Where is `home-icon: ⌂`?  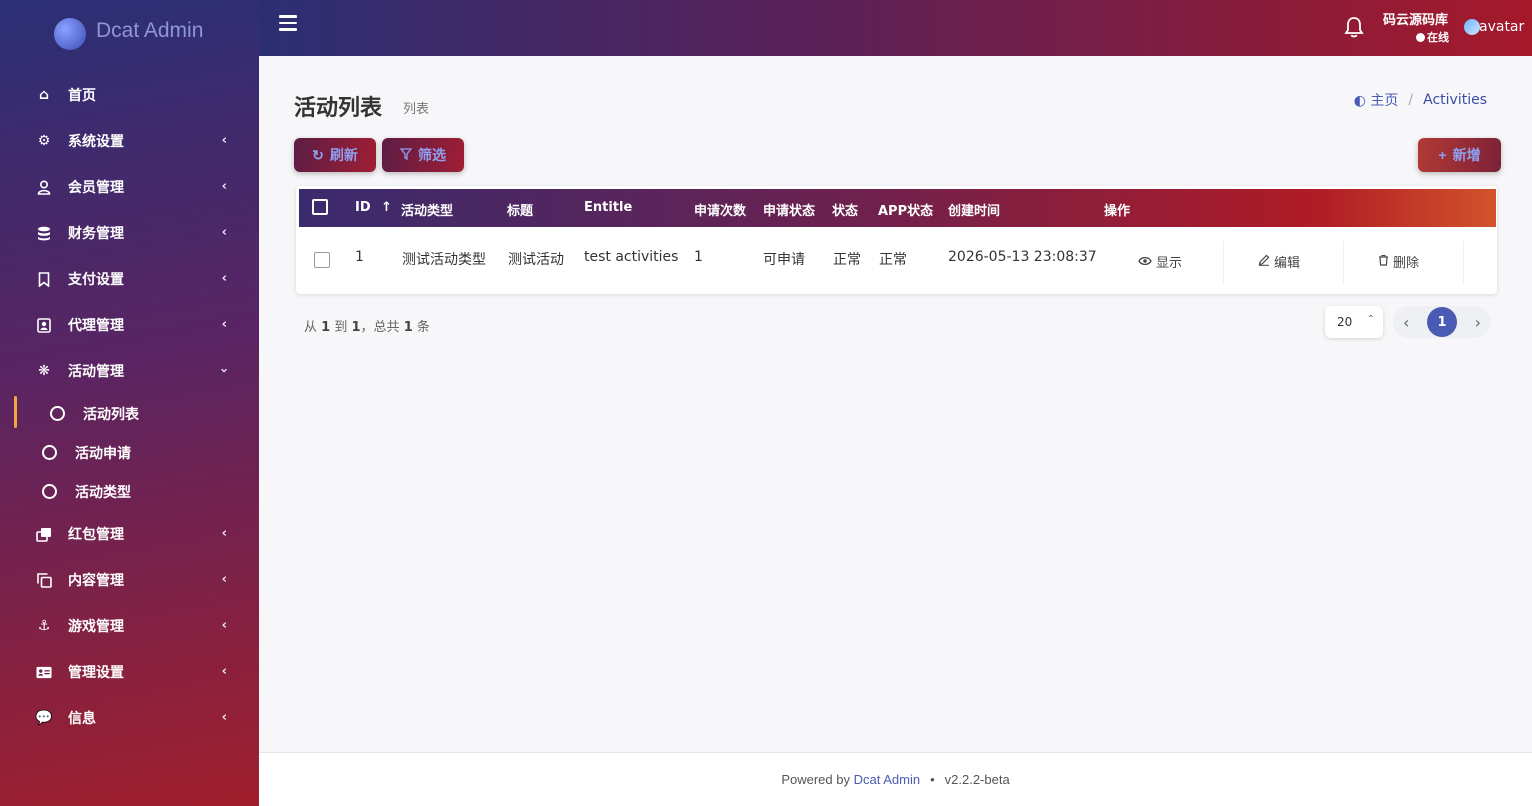 home-icon: ⌂ is located at coordinates (44, 95).